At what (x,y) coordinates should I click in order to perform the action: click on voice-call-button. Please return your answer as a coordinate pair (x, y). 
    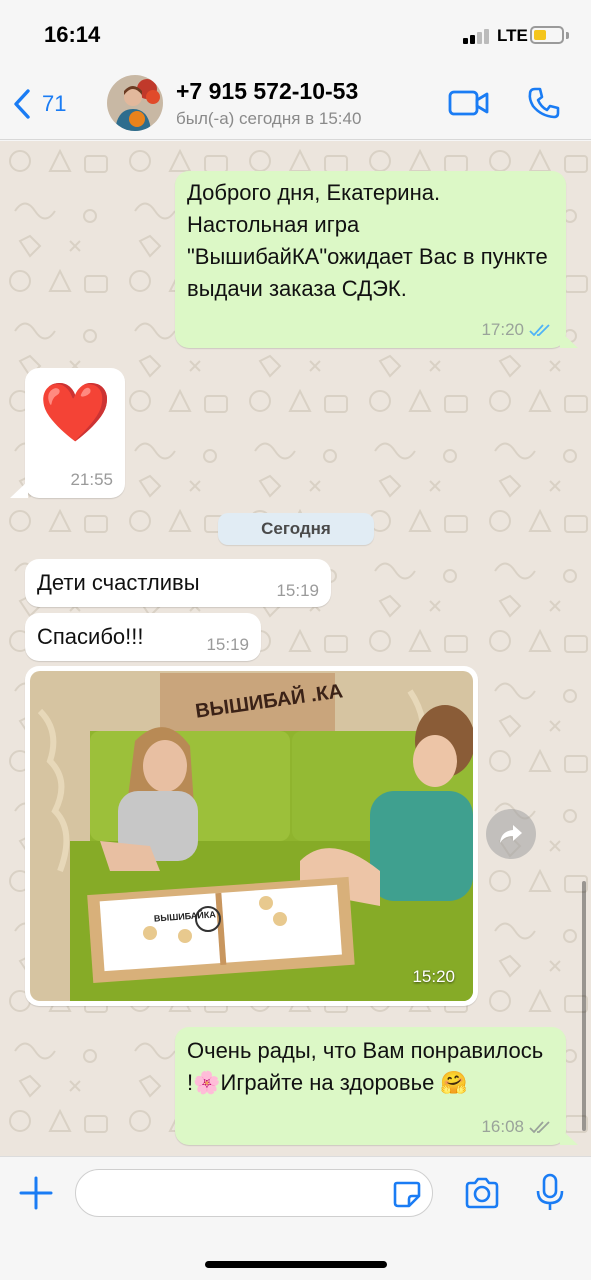
    Looking at the image, I should click on (544, 105).